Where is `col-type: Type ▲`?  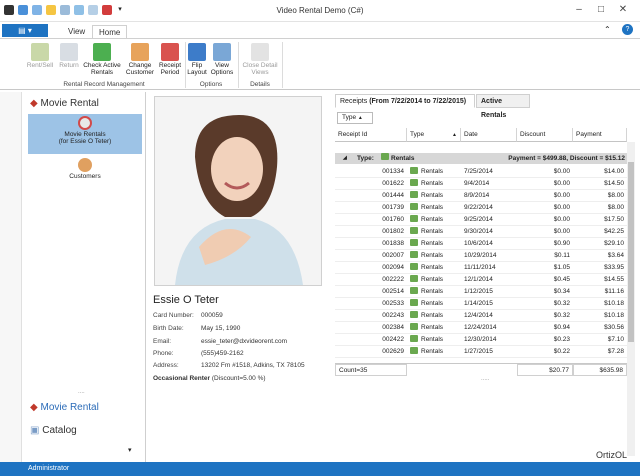 col-type: Type ▲ is located at coordinates (434, 135).